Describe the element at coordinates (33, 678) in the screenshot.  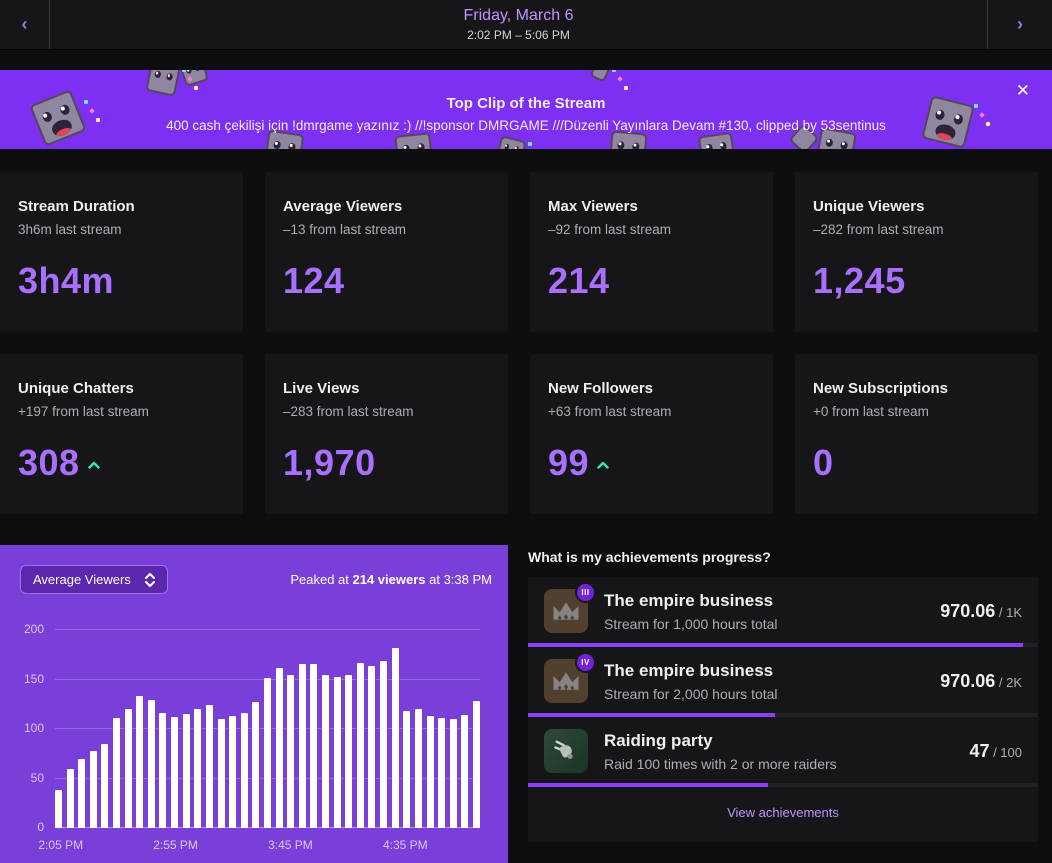
I see `y-axis-tick-label: 150` at that location.